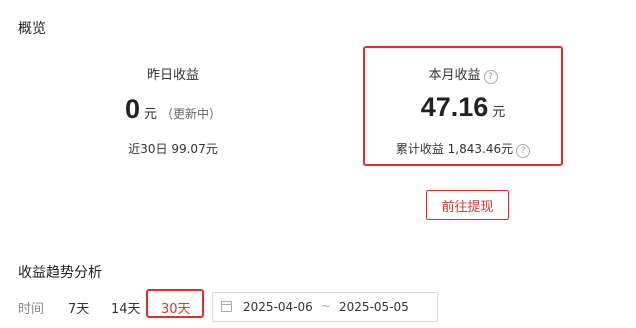  What do you see at coordinates (176, 307) in the screenshot?
I see `range-option-30-days: 30天` at bounding box center [176, 307].